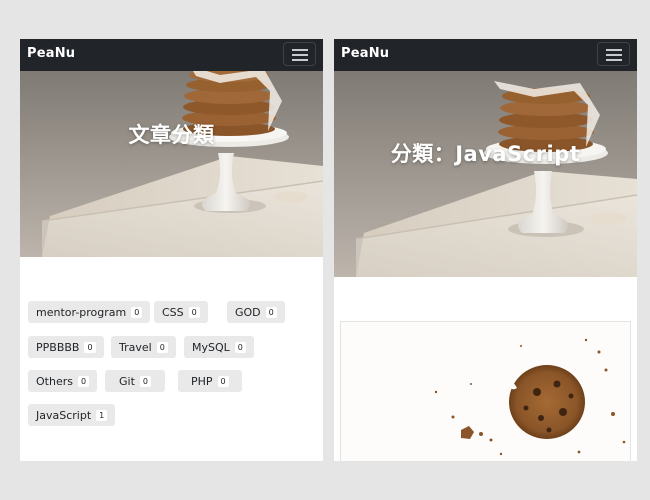  I want to click on tag-label: Travel, so click(135, 347).